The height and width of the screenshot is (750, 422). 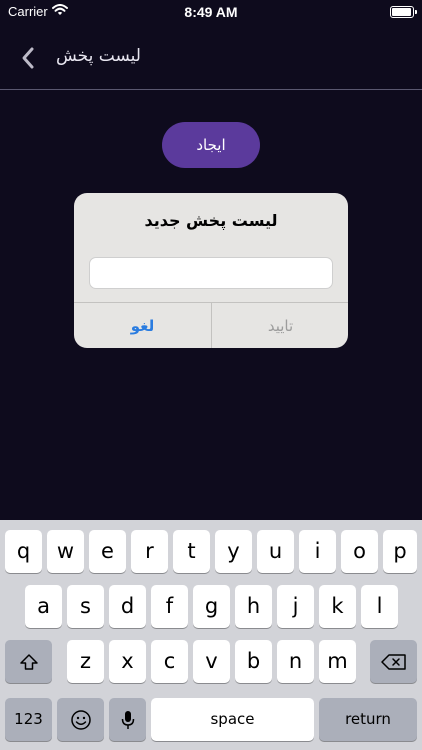 I want to click on key-x: x, so click(x=127, y=661).